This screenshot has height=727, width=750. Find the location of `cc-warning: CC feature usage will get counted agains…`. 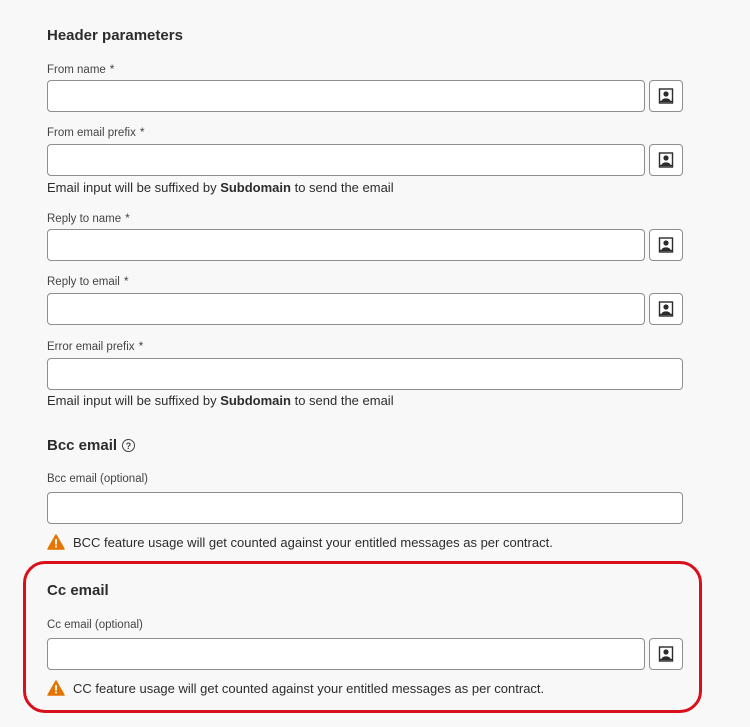

cc-warning: CC feature usage will get counted agains… is located at coordinates (295, 688).